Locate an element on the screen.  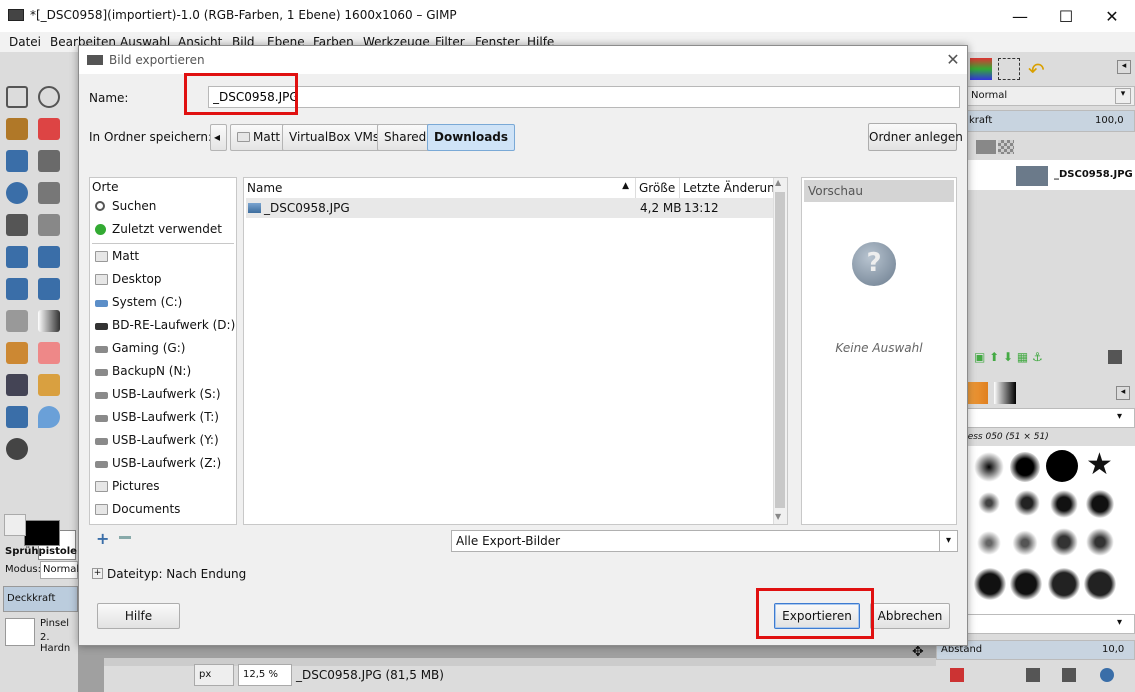
place-pictures: Pictures is located at coordinates (163, 487).